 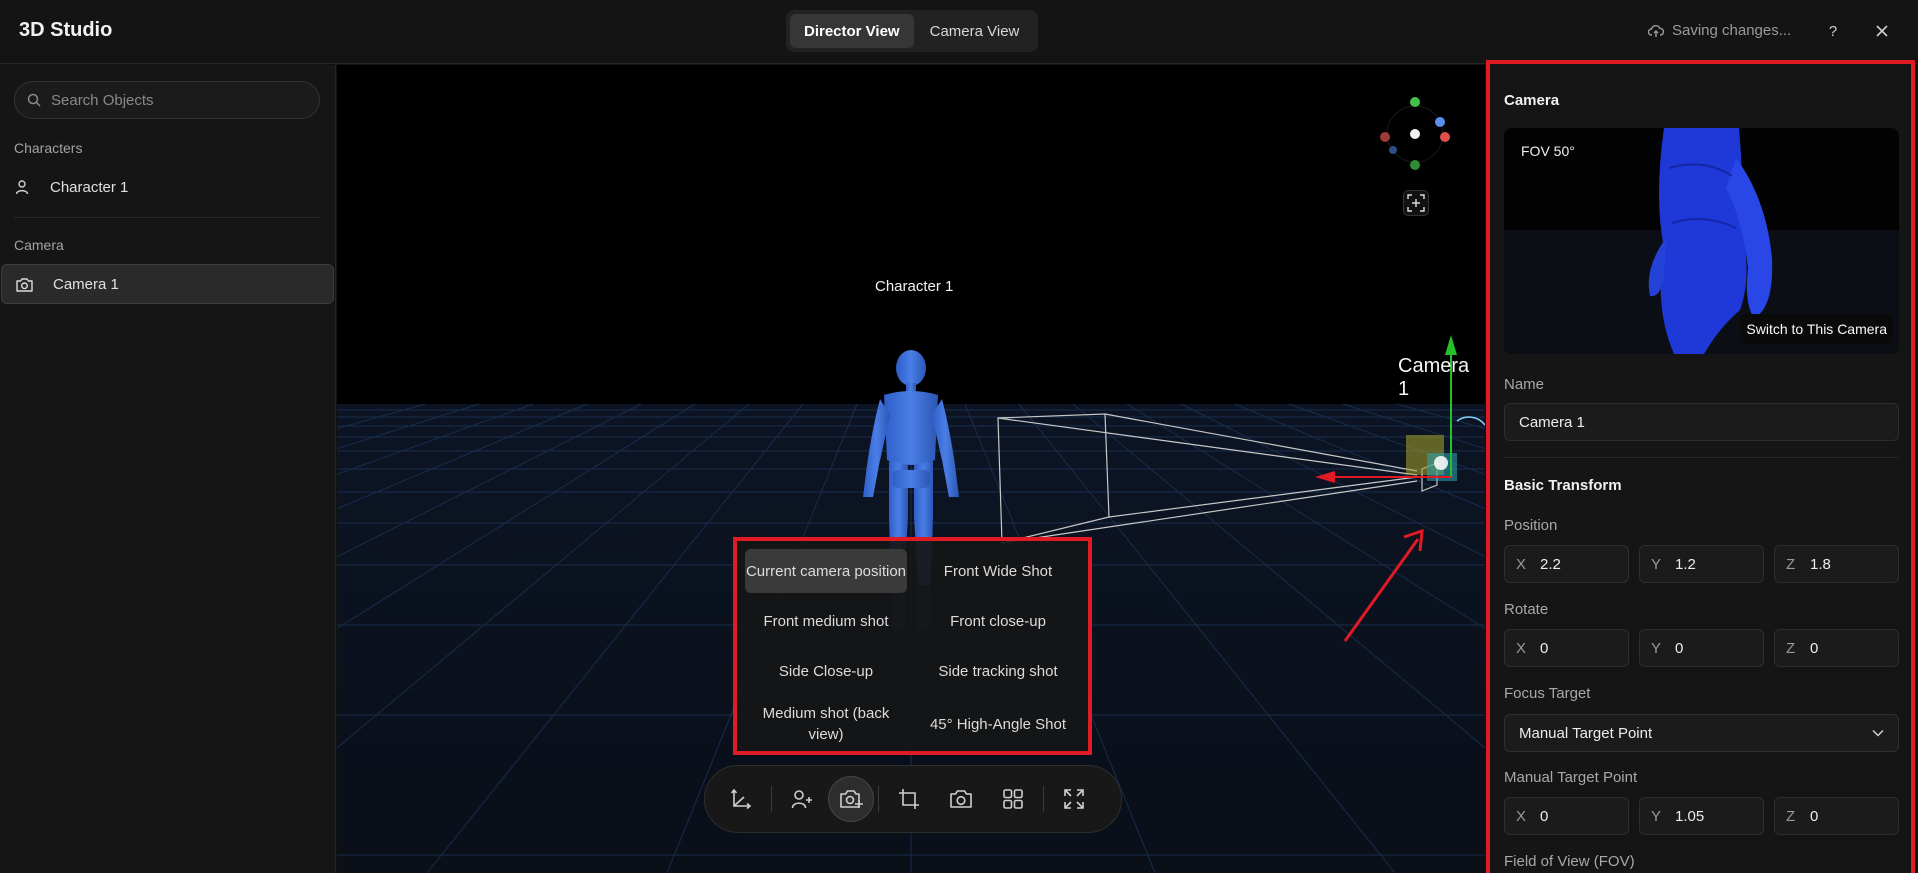 I want to click on search-box, so click(x=167, y=100).